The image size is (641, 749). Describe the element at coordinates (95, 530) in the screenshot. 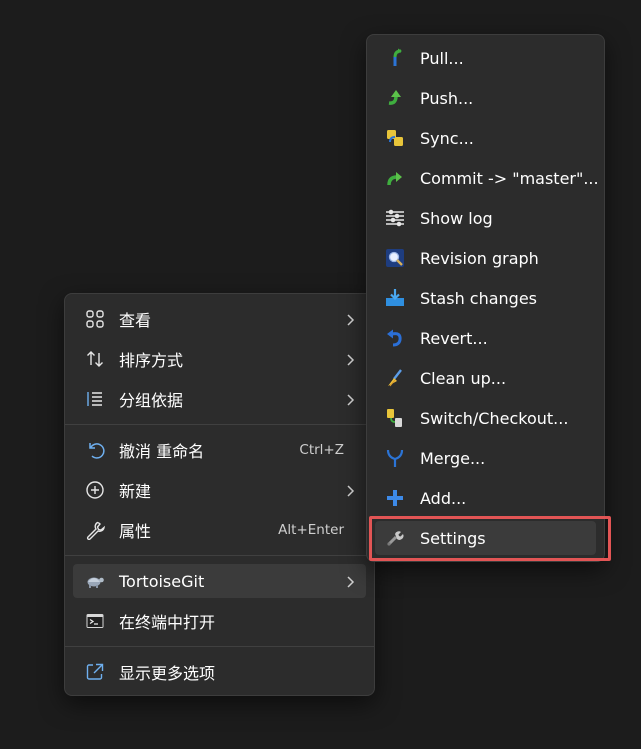

I see `wrench-icon` at that location.